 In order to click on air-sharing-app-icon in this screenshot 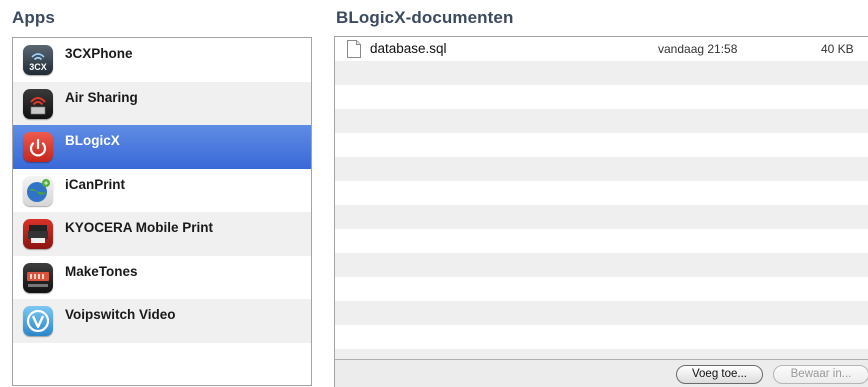, I will do `click(38, 103)`.